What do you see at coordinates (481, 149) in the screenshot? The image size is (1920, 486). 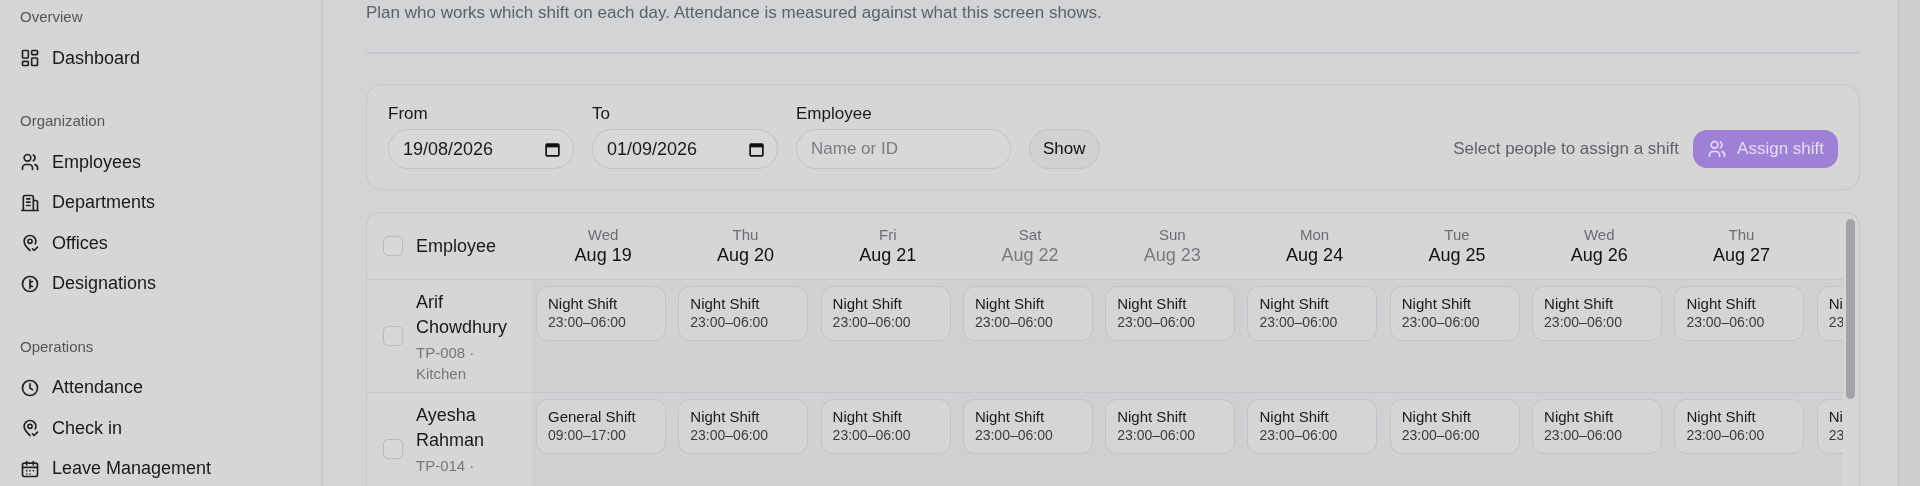 I see `date-field: 19/08/2026` at bounding box center [481, 149].